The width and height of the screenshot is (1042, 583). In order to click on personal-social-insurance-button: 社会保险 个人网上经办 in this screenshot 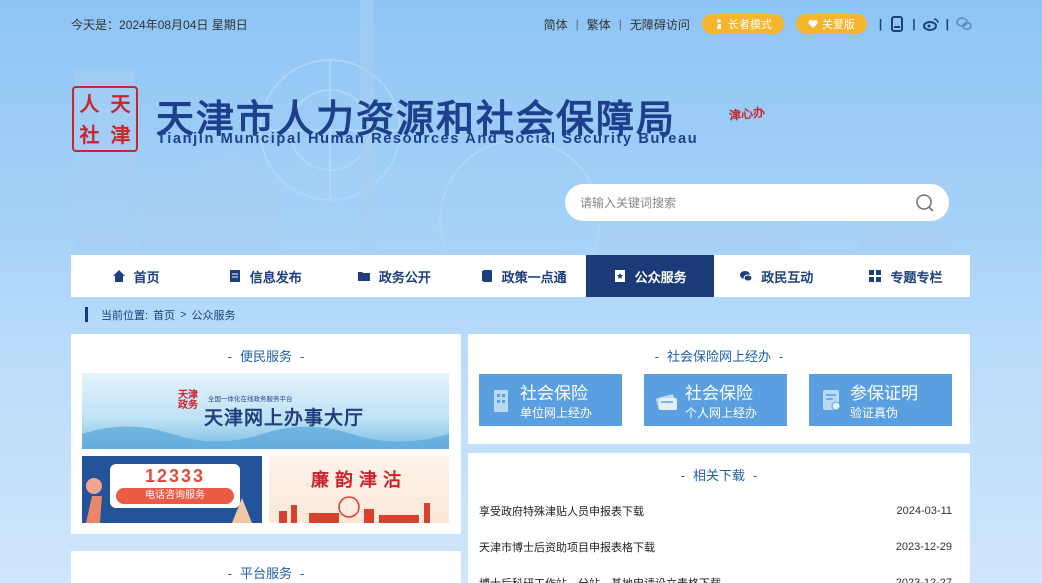, I will do `click(715, 400)`.